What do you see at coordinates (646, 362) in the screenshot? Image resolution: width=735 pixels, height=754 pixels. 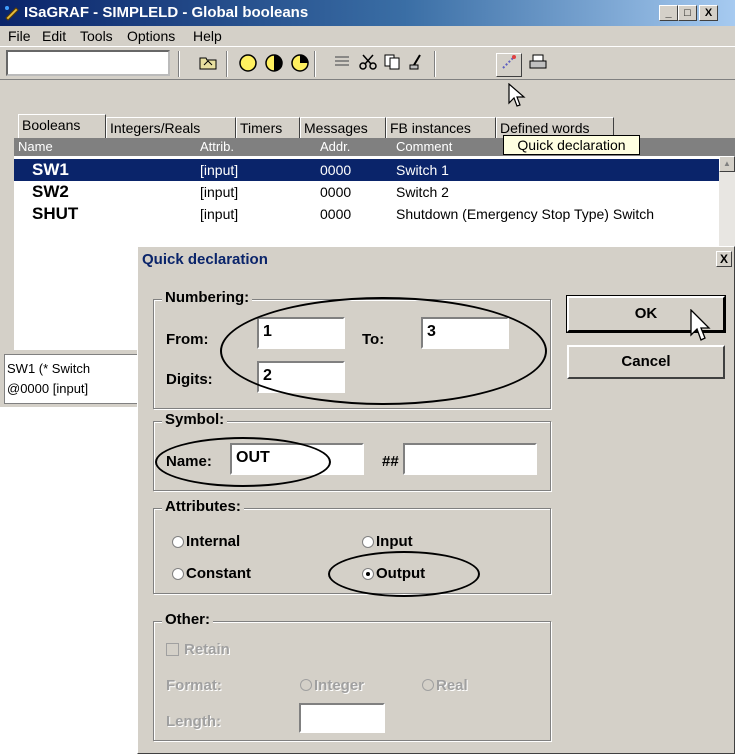 I see `cancel-button: Cancel` at bounding box center [646, 362].